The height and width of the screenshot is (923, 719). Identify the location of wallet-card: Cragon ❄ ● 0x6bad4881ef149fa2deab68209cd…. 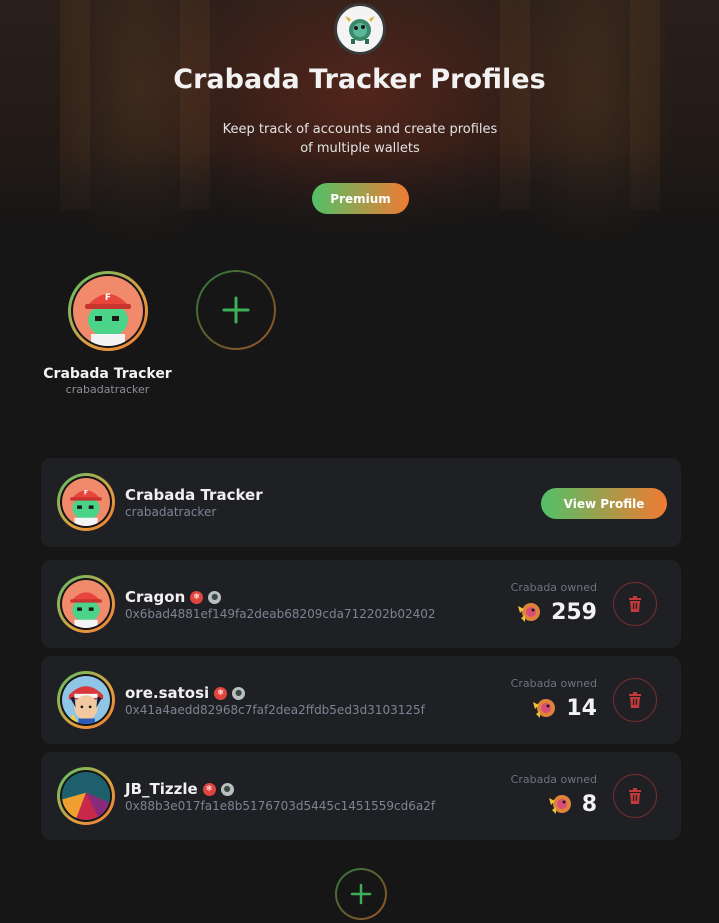
(361, 604).